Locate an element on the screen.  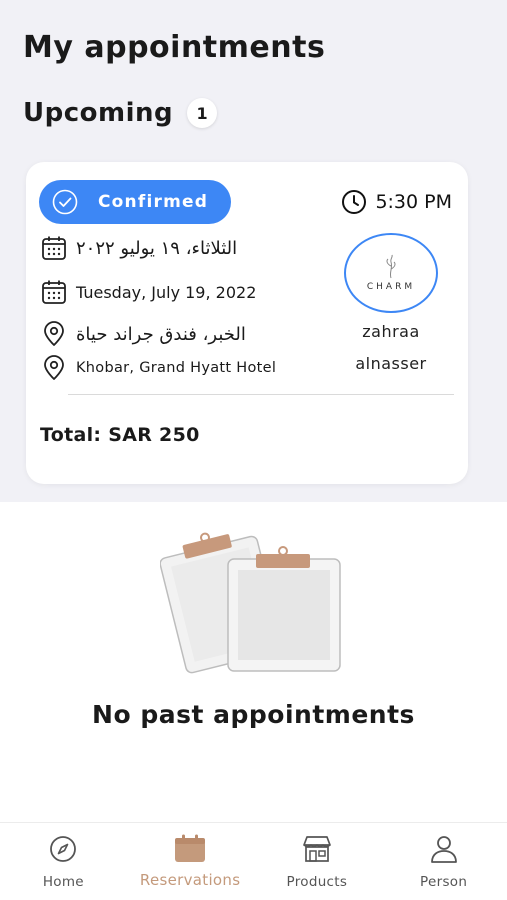
date-english-row: Tuesday, July 19, 2022 is located at coordinates (148, 292).